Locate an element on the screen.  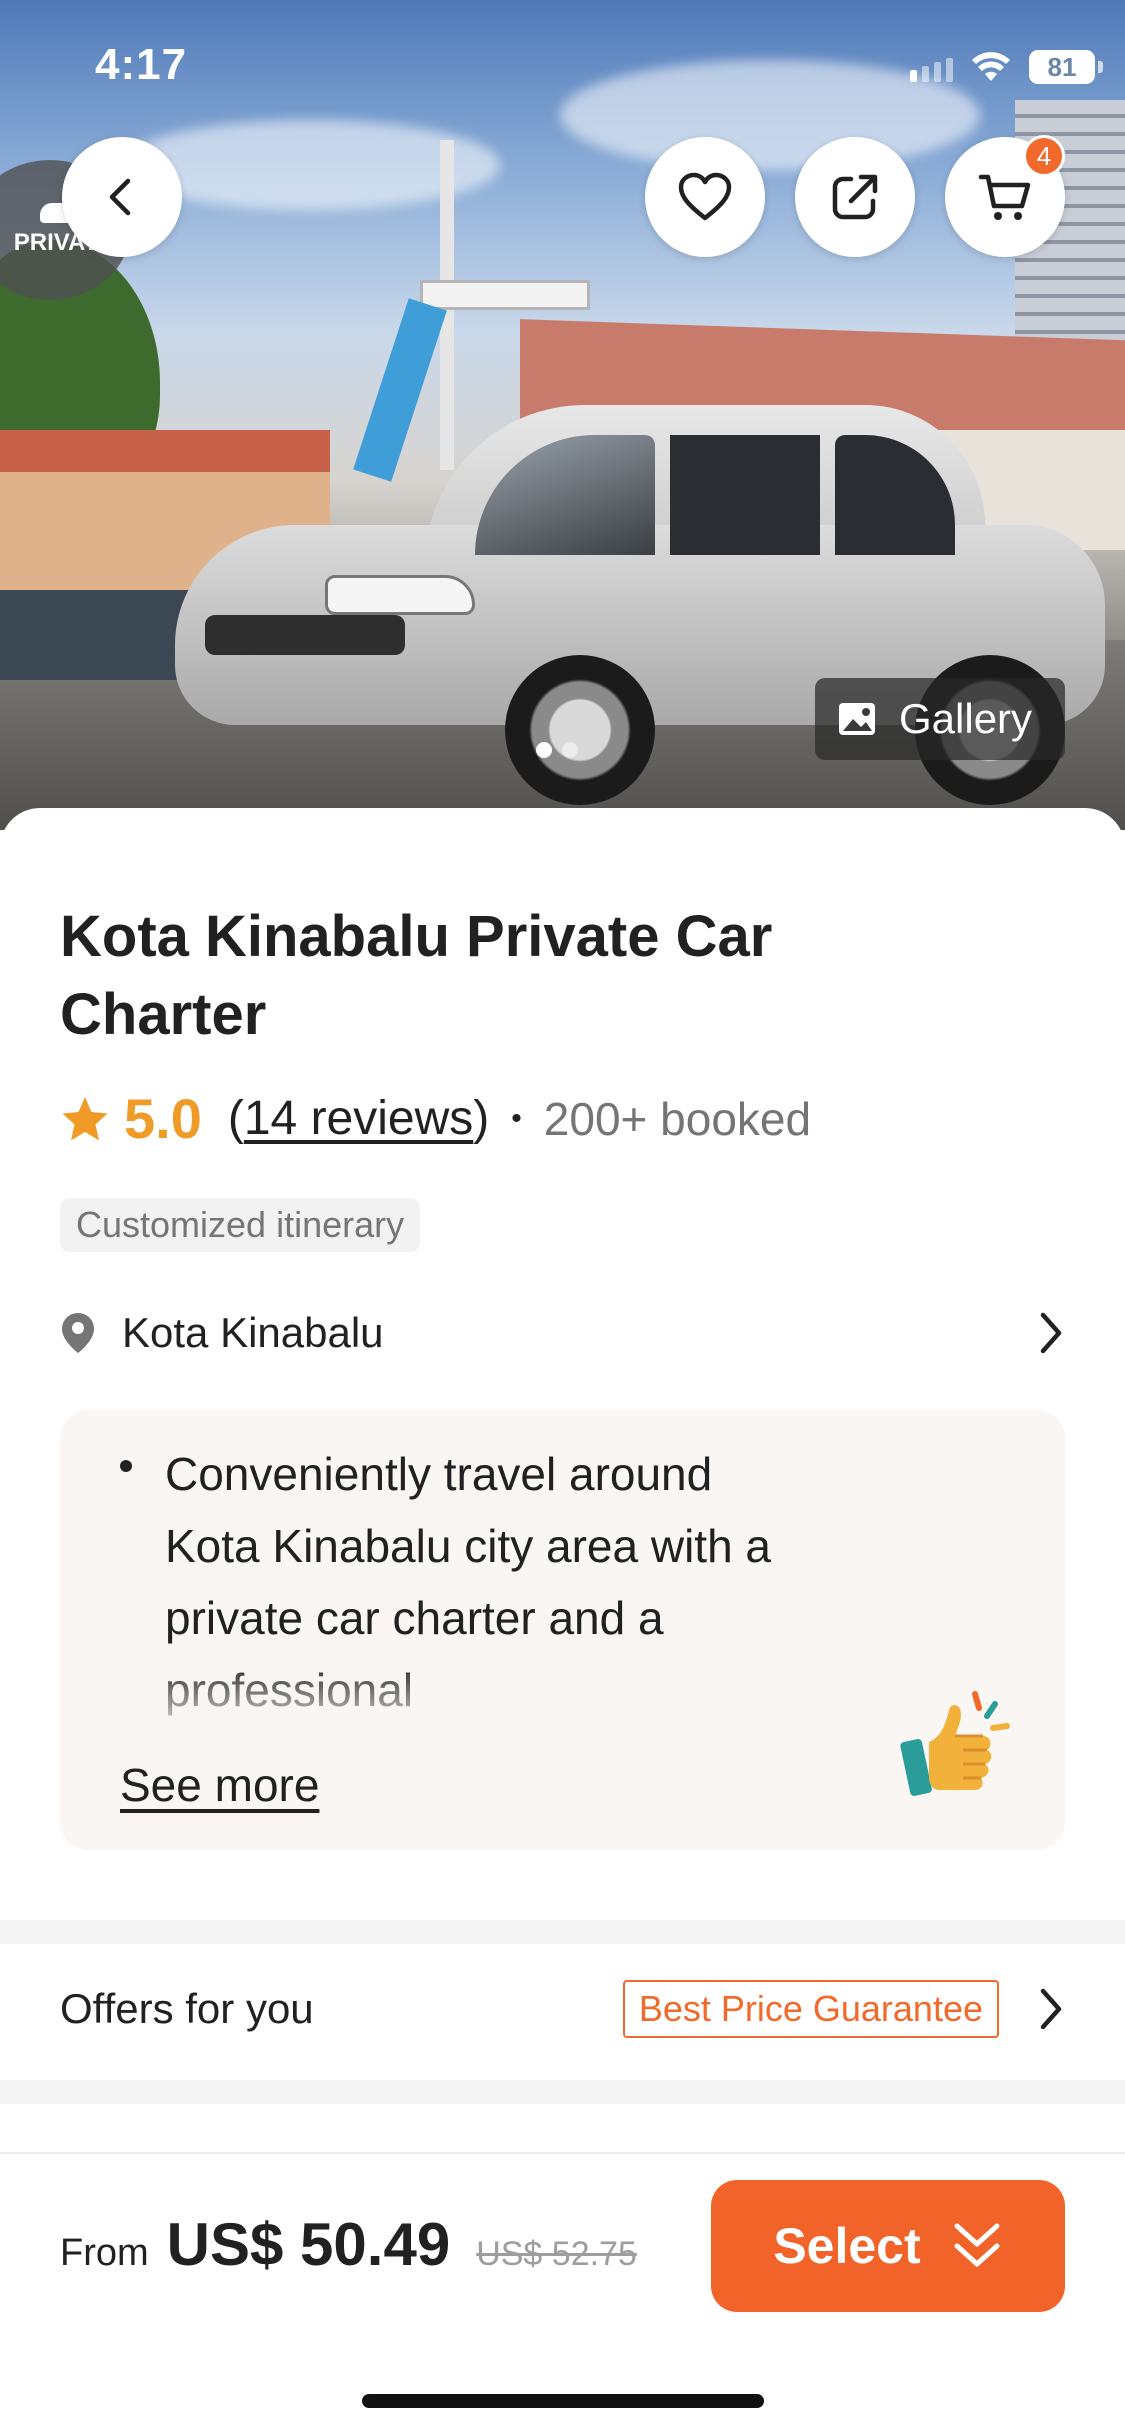
heart-icon is located at coordinates (705, 196).